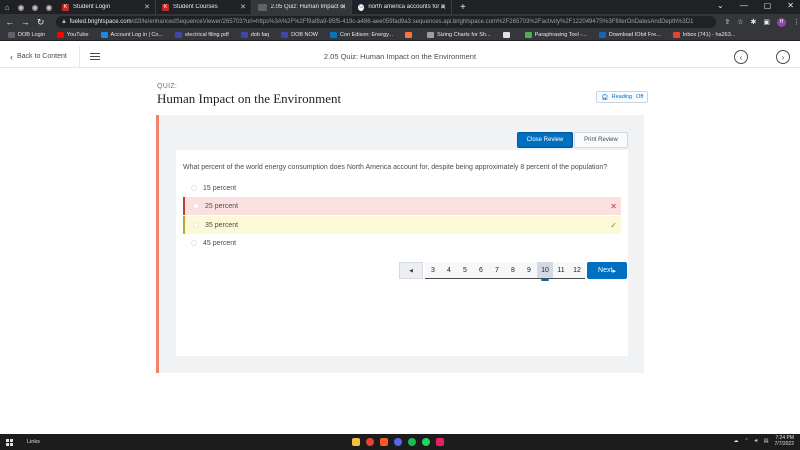  I want to click on maximize-icon: ▢, so click(768, 5).